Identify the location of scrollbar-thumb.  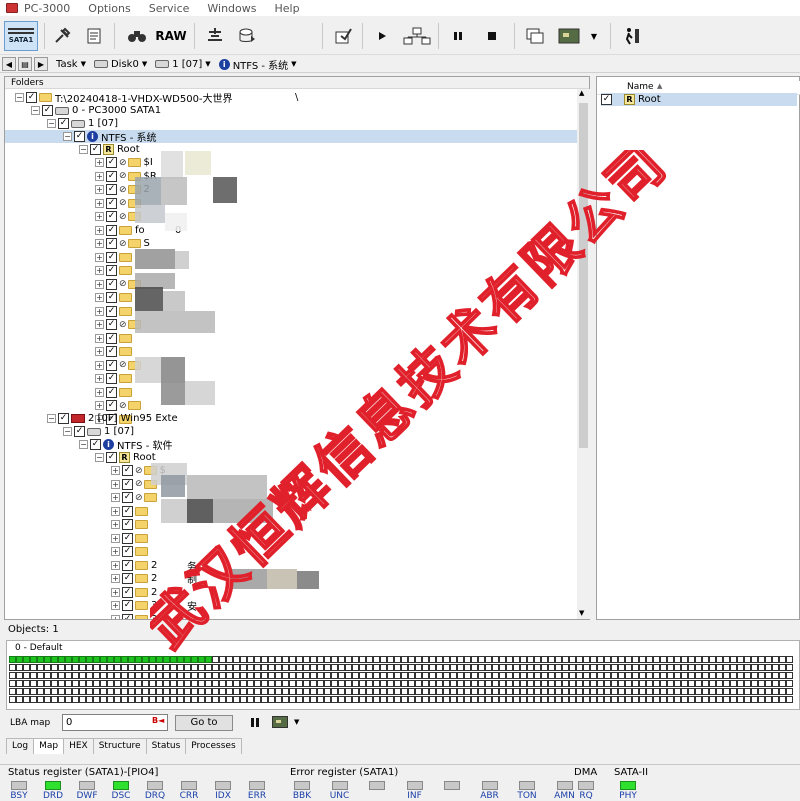
(583, 275).